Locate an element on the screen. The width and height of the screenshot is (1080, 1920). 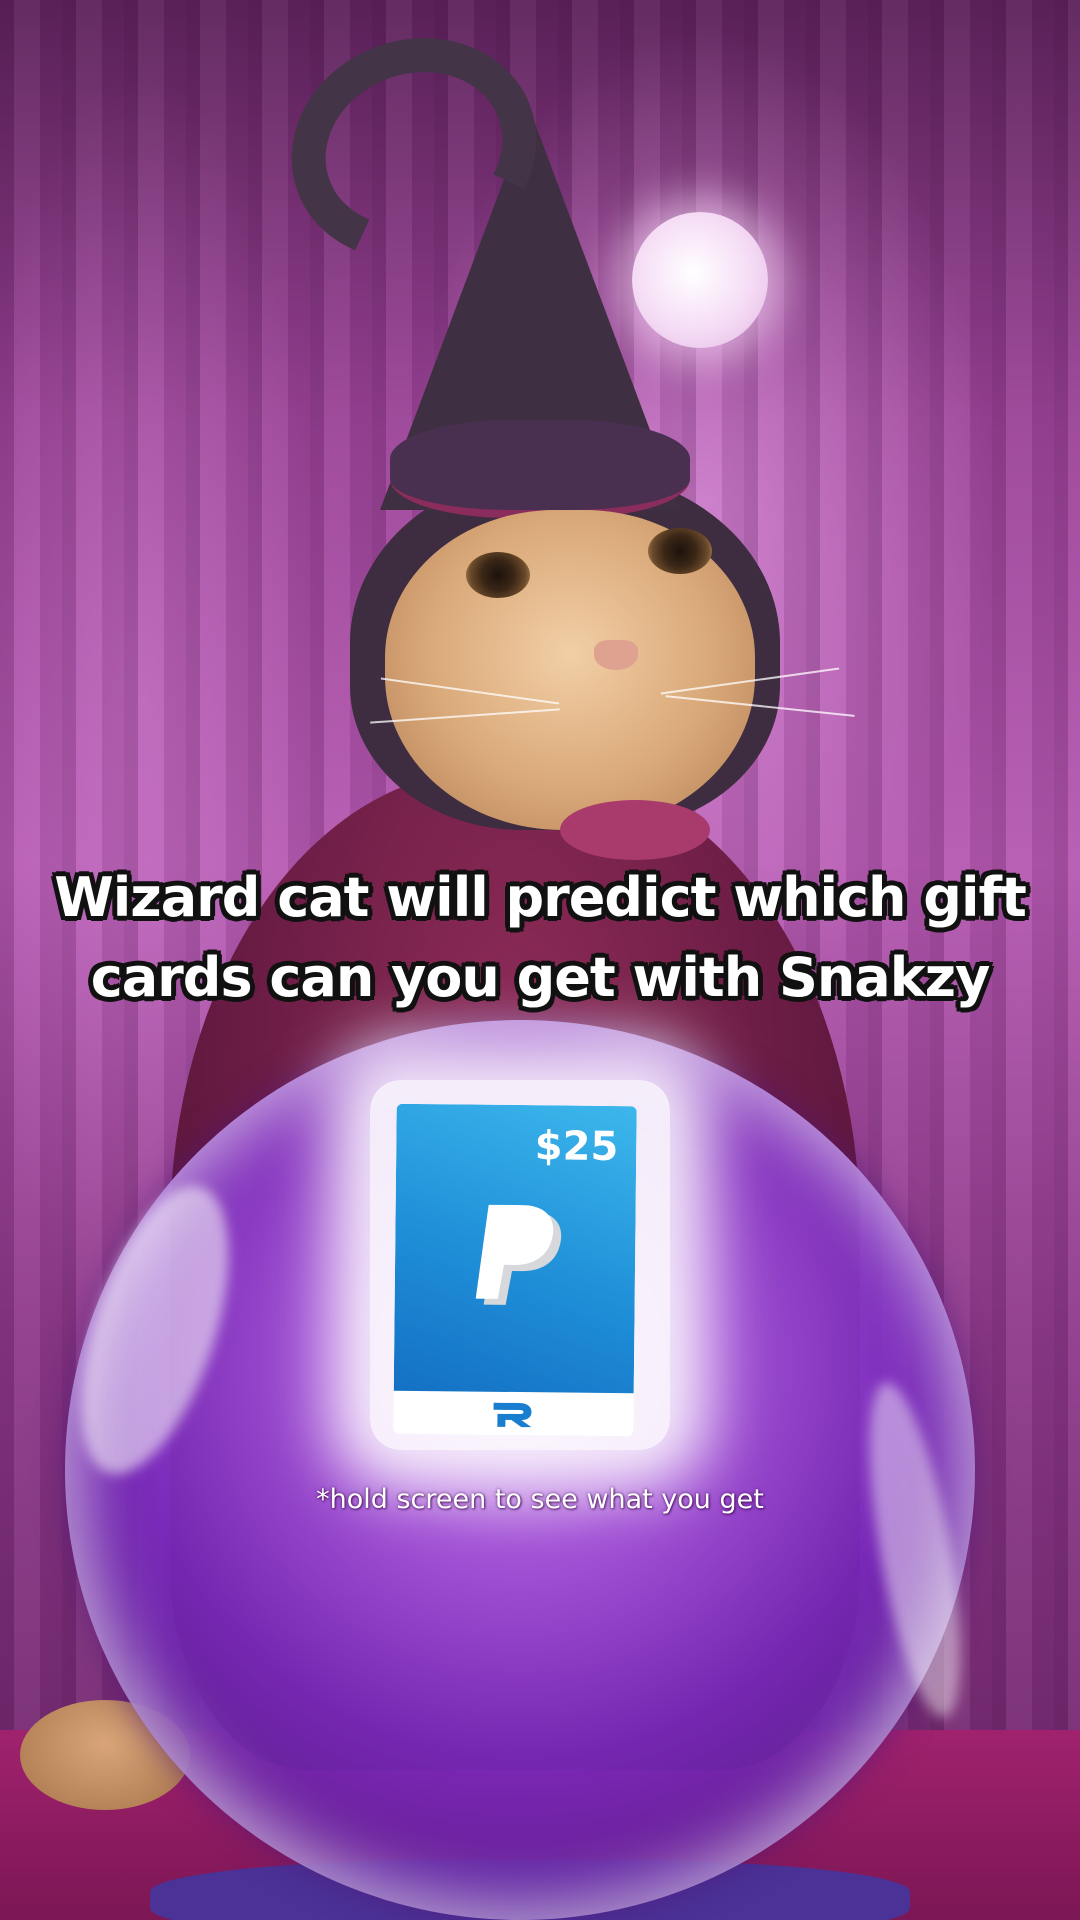
paypal-logo-icon is located at coordinates (518, 1254).